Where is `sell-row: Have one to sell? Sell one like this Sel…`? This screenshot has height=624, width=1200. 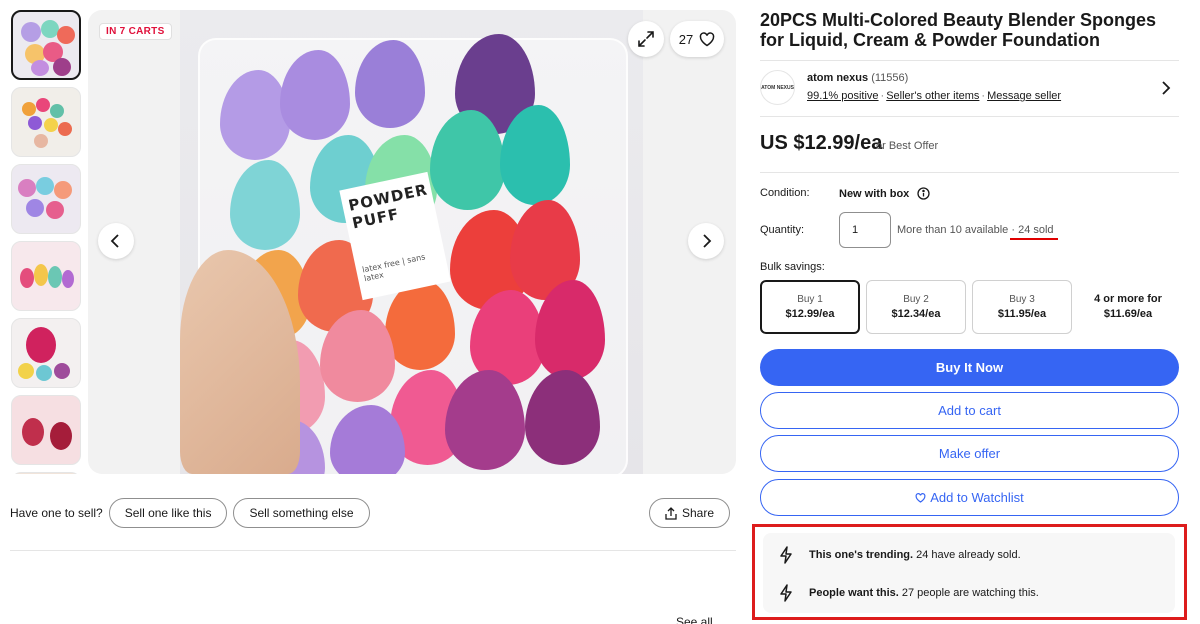 sell-row: Have one to sell? Sell one like this Sel… is located at coordinates (373, 513).